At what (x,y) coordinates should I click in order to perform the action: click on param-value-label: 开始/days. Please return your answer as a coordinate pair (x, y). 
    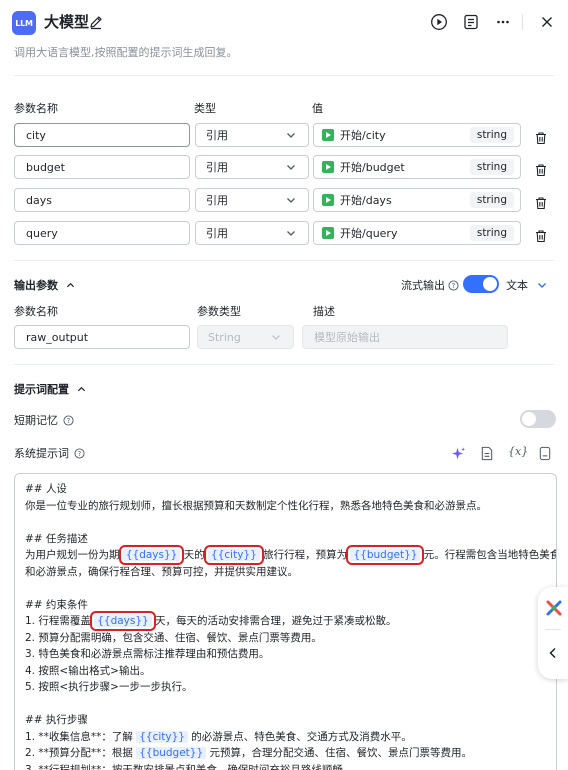
    Looking at the image, I should click on (366, 200).